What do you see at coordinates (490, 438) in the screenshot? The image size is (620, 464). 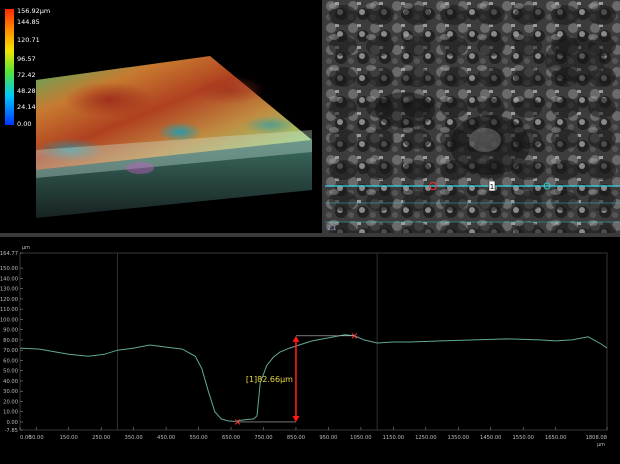 I see `x-tick-label: 1450.00` at bounding box center [490, 438].